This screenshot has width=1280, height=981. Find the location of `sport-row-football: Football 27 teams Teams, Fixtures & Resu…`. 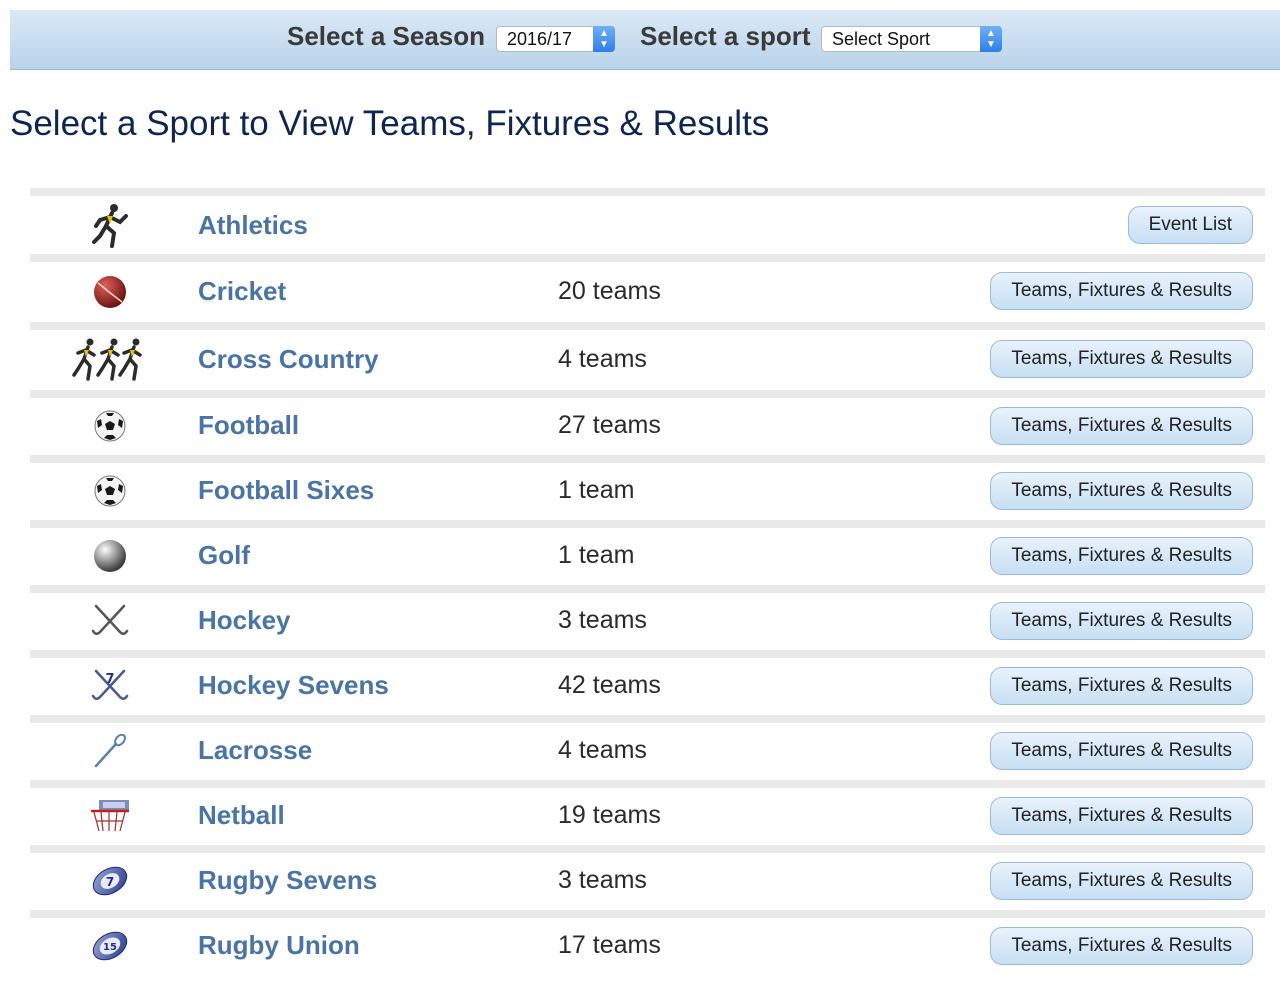

sport-row-football: Football 27 teams Teams, Fixtures & Resu… is located at coordinates (647, 426).